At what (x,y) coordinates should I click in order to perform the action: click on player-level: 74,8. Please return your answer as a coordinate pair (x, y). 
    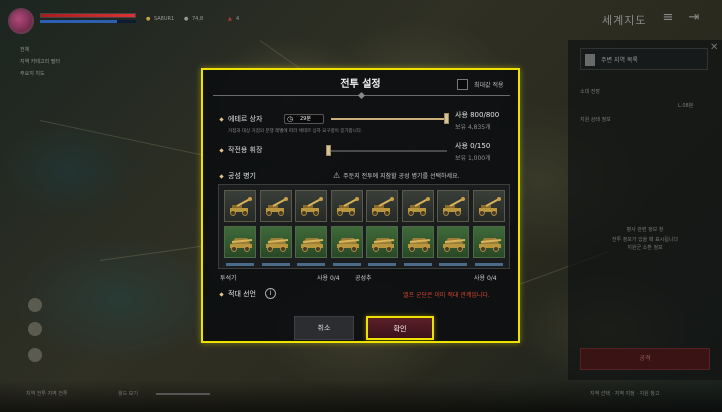
    Looking at the image, I should click on (198, 19).